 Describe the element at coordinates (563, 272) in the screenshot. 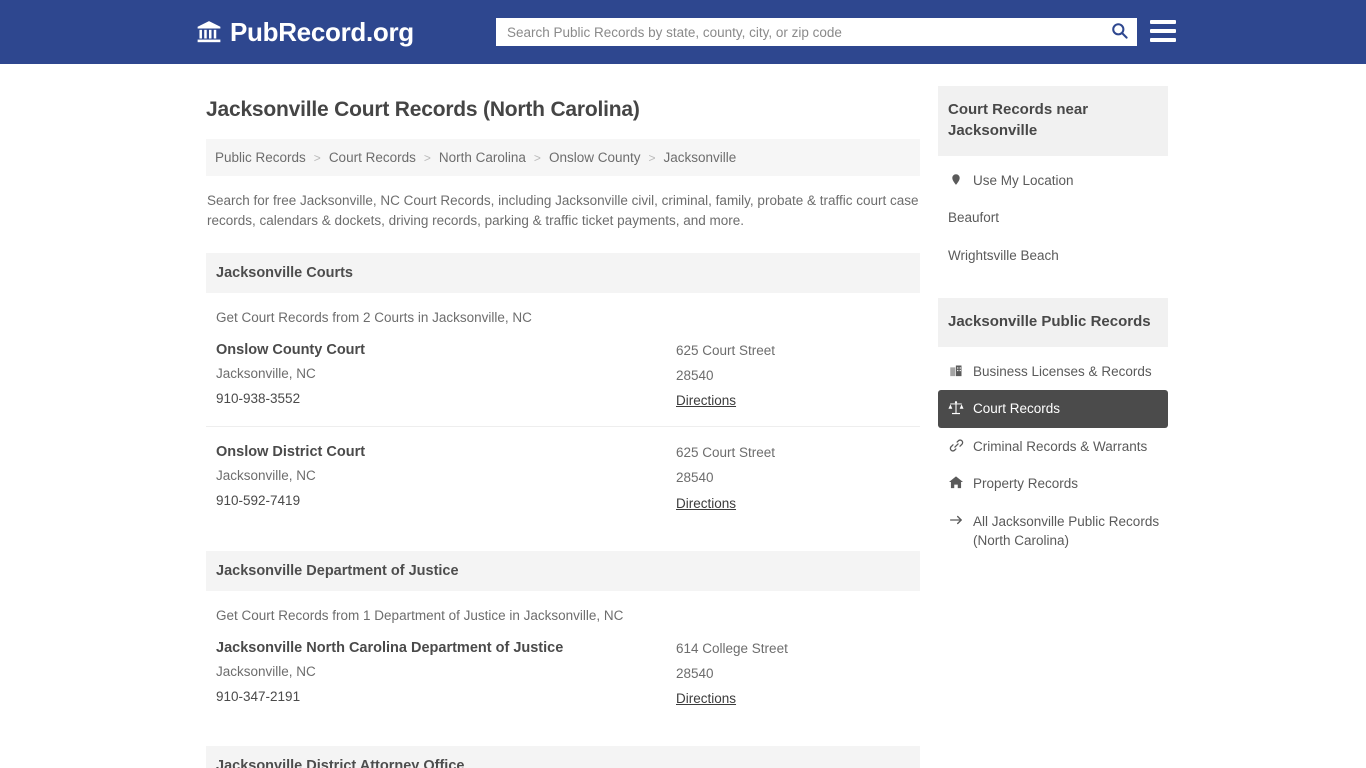

I see `section-header: Jacksonville Courts` at that location.